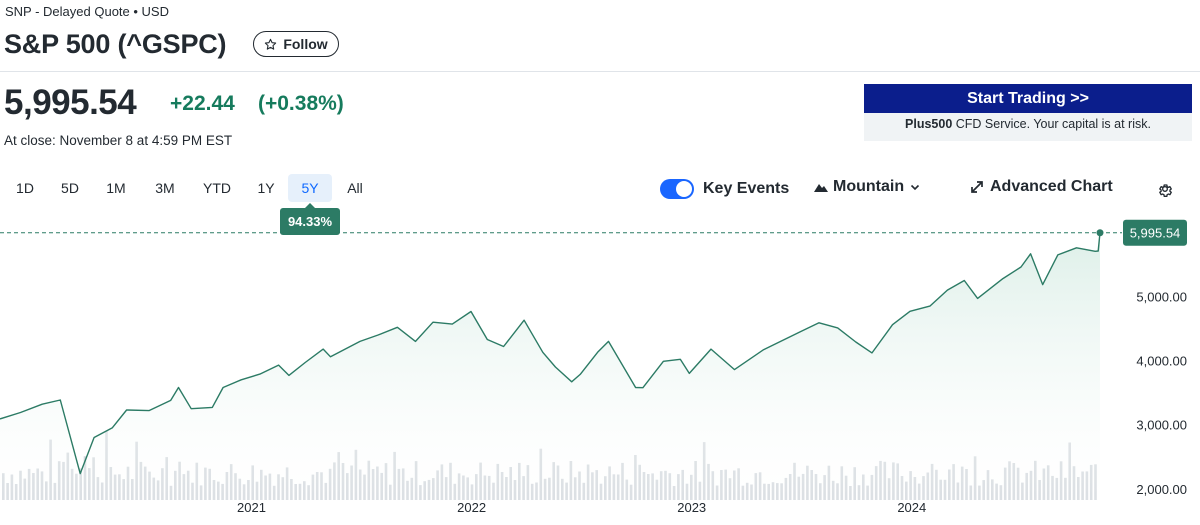 The width and height of the screenshot is (1200, 525). Describe the element at coordinates (1155, 233) in the screenshot. I see `last-price-badge-label: 5,995.54` at that location.